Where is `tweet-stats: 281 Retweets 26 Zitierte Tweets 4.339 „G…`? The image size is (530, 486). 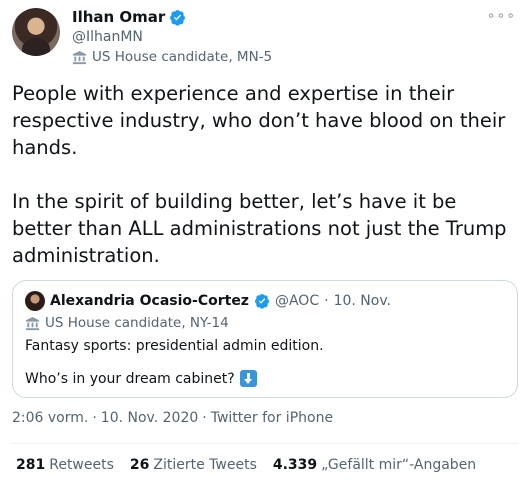
tweet-stats: 281 Retweets 26 Zitierte Tweets 4.339 „G… is located at coordinates (246, 465).